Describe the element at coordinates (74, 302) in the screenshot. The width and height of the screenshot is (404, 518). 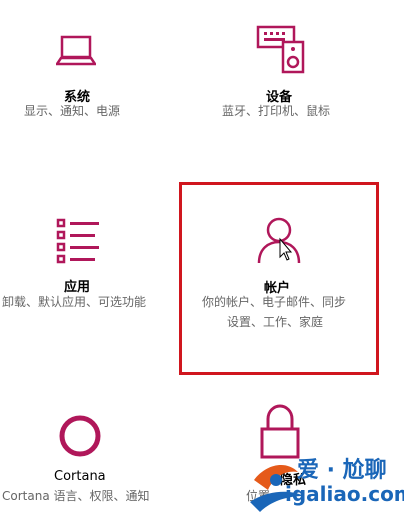
I see `tile-subtitle: 卸载、默认应用、可选功能` at that location.